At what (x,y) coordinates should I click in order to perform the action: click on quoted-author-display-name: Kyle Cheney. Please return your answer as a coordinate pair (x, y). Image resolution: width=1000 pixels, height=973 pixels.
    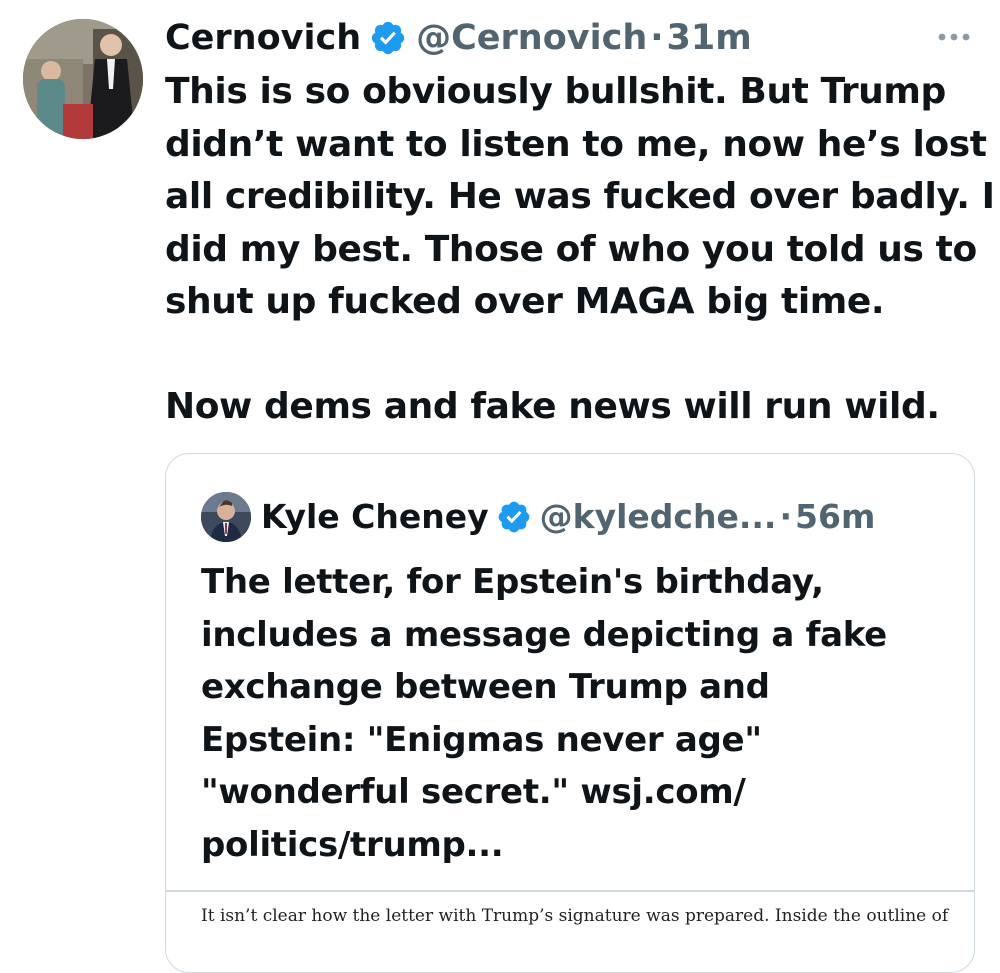
    Looking at the image, I should click on (375, 517).